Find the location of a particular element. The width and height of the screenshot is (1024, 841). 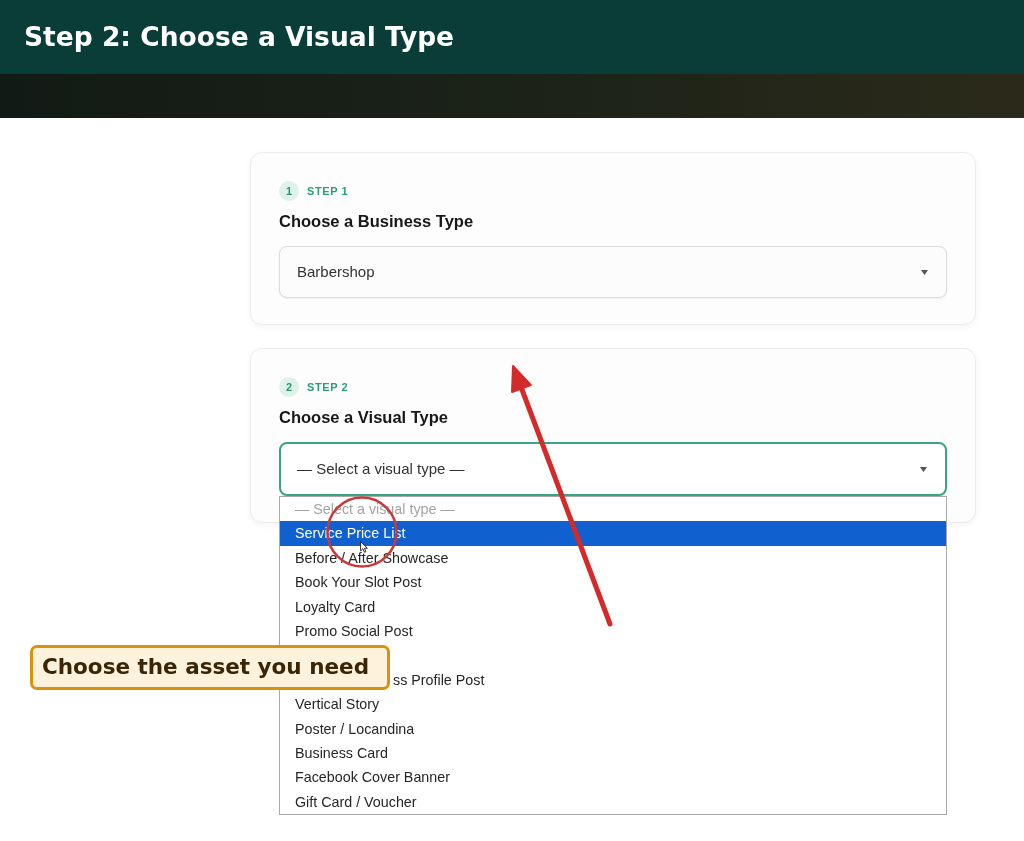

dropdown-option: Loyalty Card is located at coordinates (613, 606).